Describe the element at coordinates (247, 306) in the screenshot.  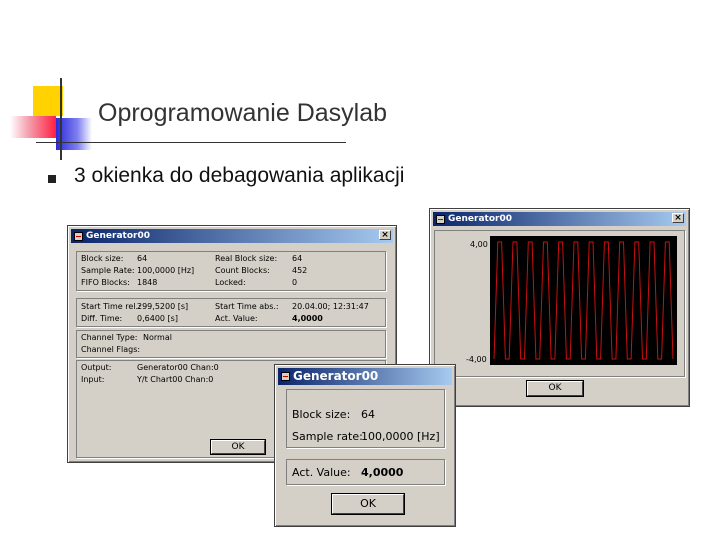
I see `start-time-abs-label: Start Time abs.:` at that location.